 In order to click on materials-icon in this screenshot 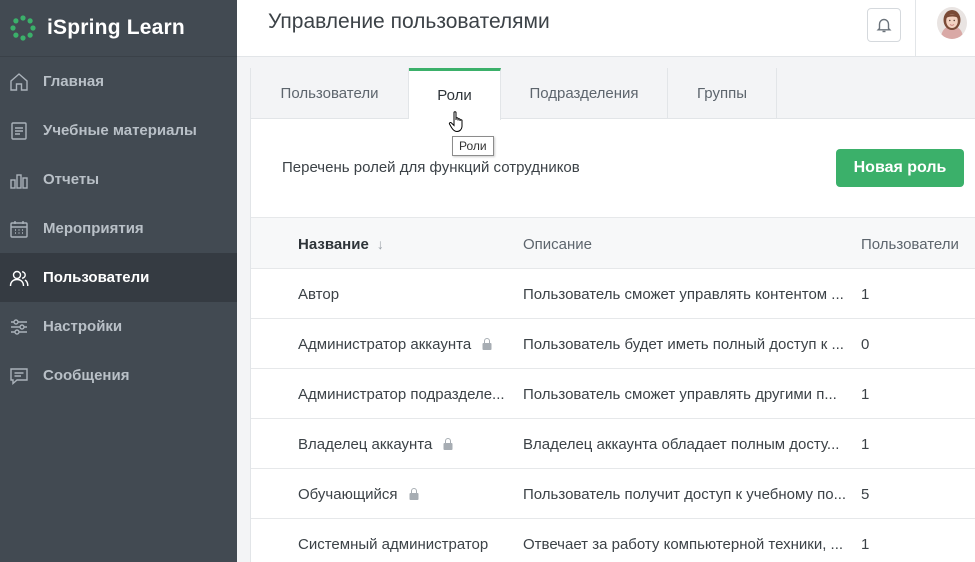, I will do `click(19, 131)`.